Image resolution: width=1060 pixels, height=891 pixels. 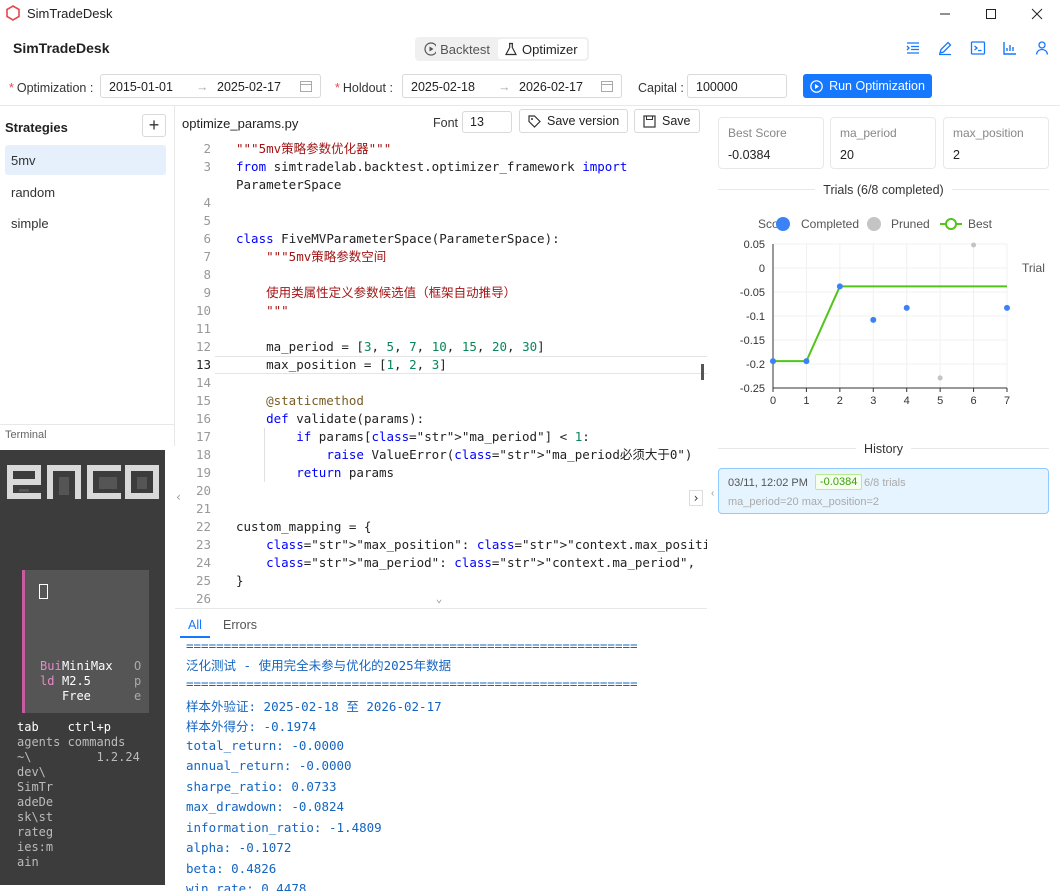 I want to click on code-line: @staticmethod, so click(x=300, y=400).